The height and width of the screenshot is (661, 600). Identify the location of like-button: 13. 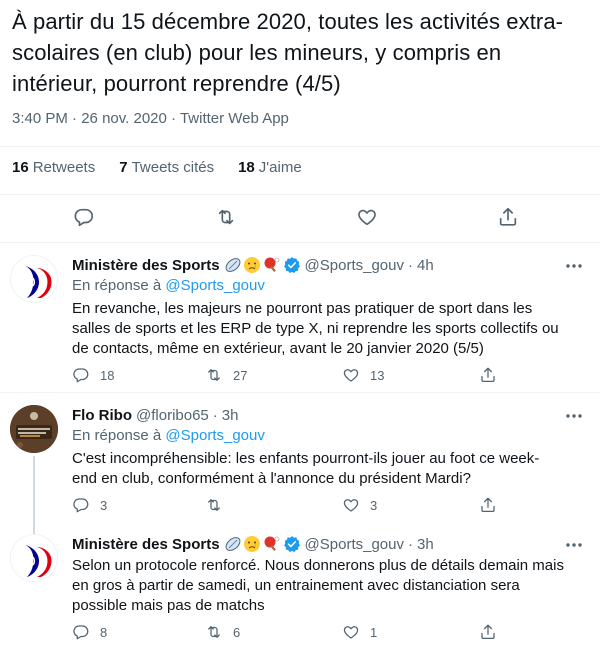
(363, 375).